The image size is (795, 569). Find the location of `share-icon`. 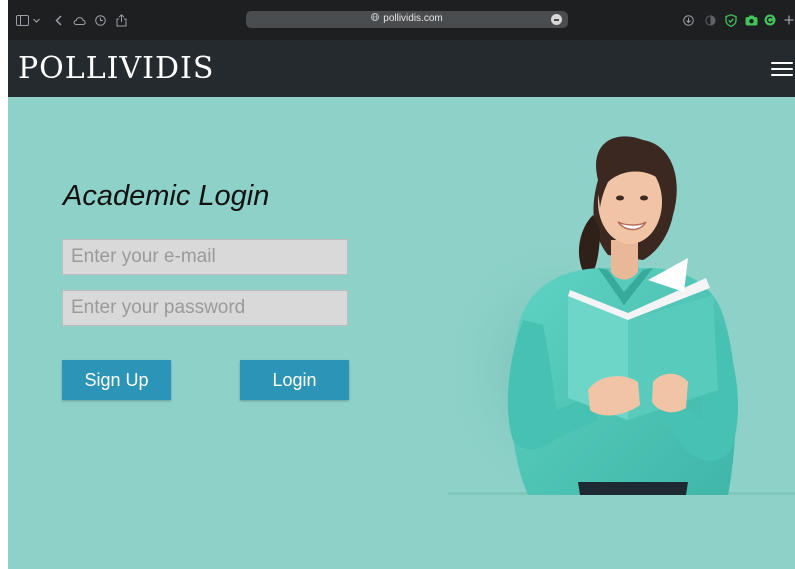

share-icon is located at coordinates (121, 20).